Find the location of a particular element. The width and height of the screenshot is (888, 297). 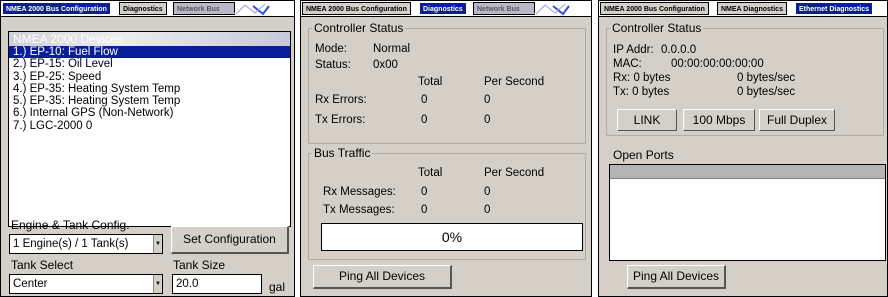

tank-size-unit: gal is located at coordinates (277, 287).